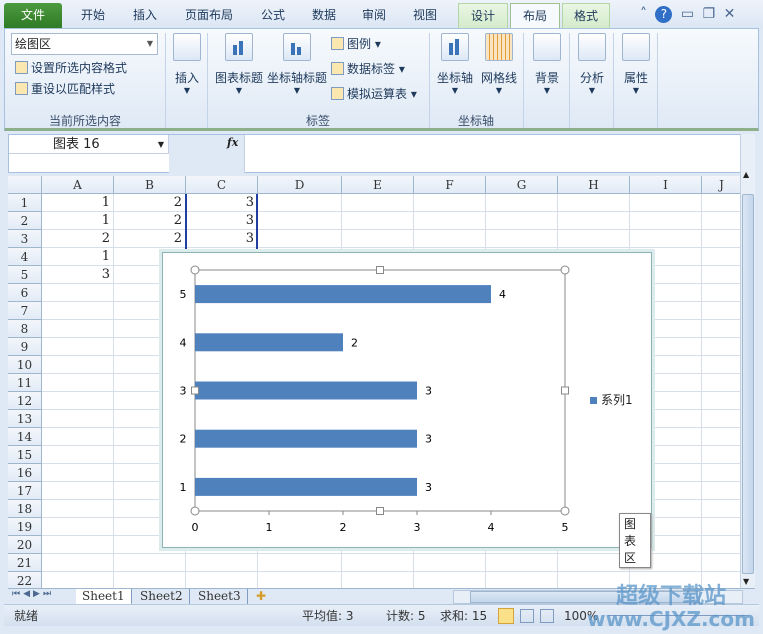 Image resolution: width=763 pixels, height=634 pixels. What do you see at coordinates (78, 329) in the screenshot?
I see `cell-A8` at bounding box center [78, 329].